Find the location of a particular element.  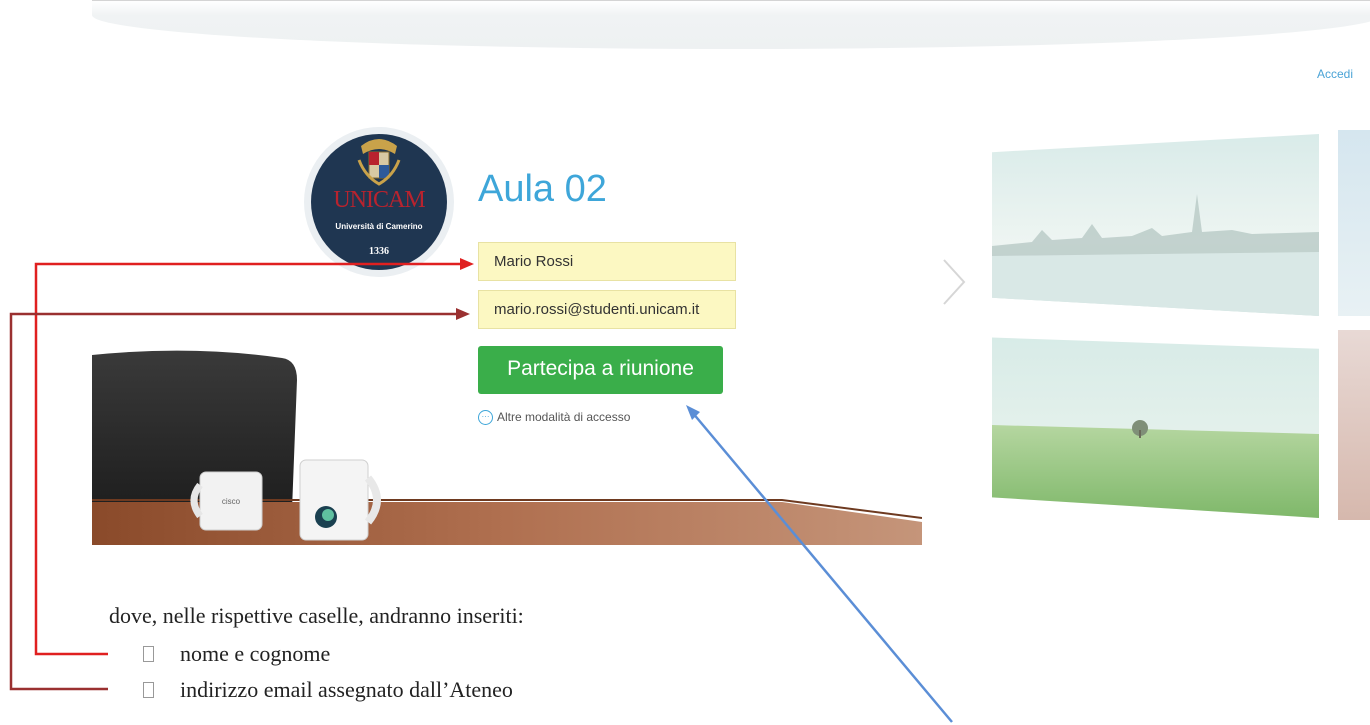

logo-year: 1336 is located at coordinates (379, 251).